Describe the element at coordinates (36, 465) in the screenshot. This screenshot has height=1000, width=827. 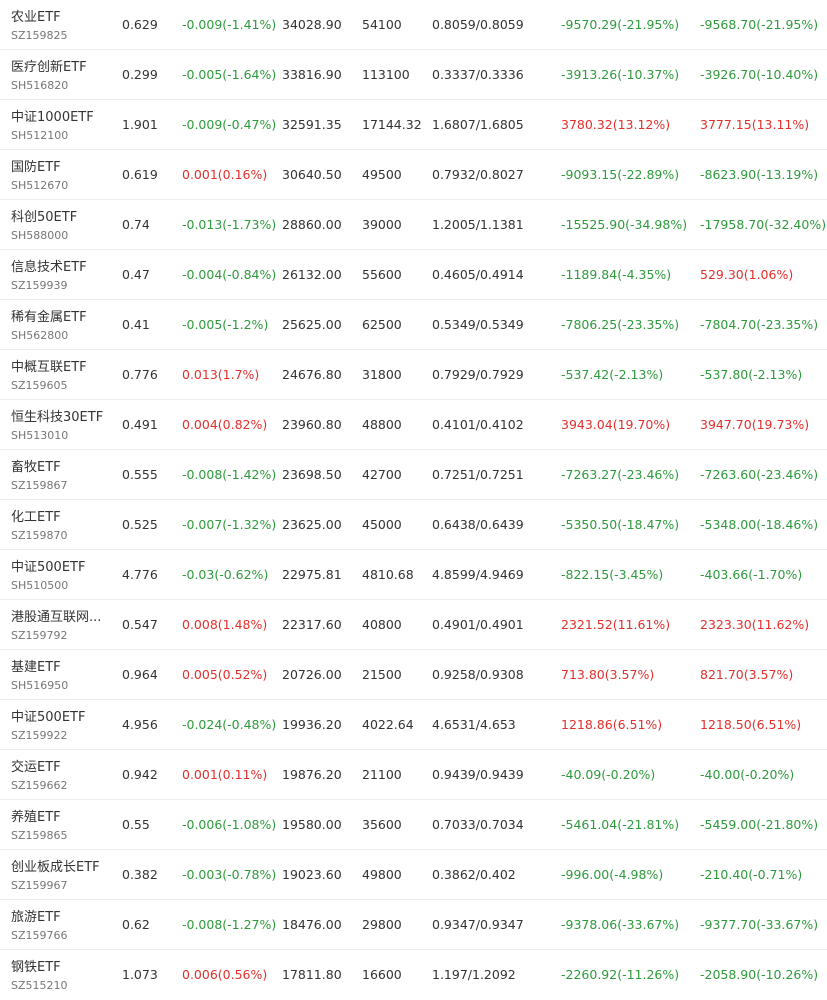
I see `fund-name: 畜牧ETF` at that location.